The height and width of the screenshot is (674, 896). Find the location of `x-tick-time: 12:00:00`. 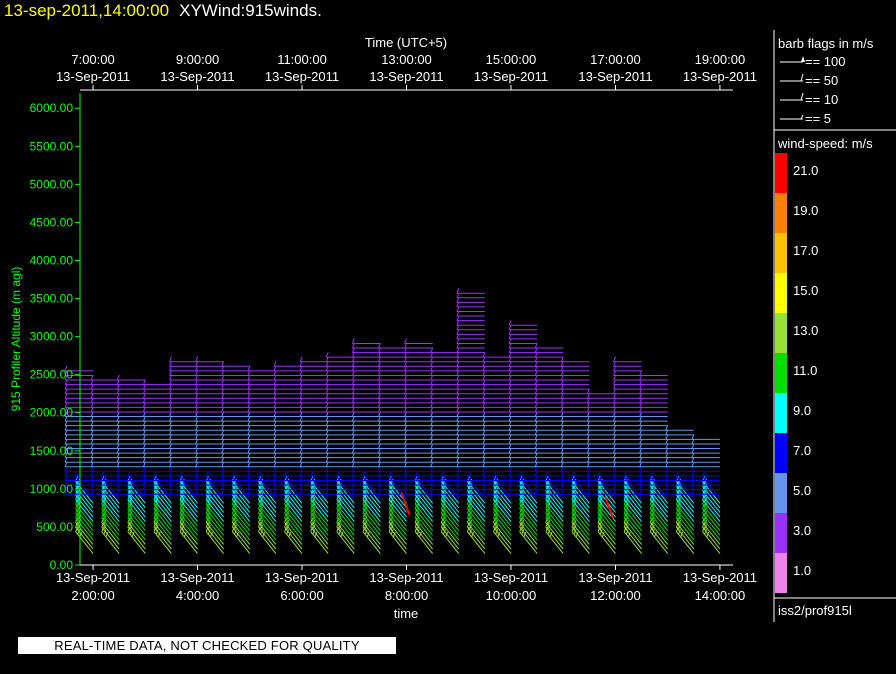

x-tick-time: 12:00:00 is located at coordinates (615, 595).